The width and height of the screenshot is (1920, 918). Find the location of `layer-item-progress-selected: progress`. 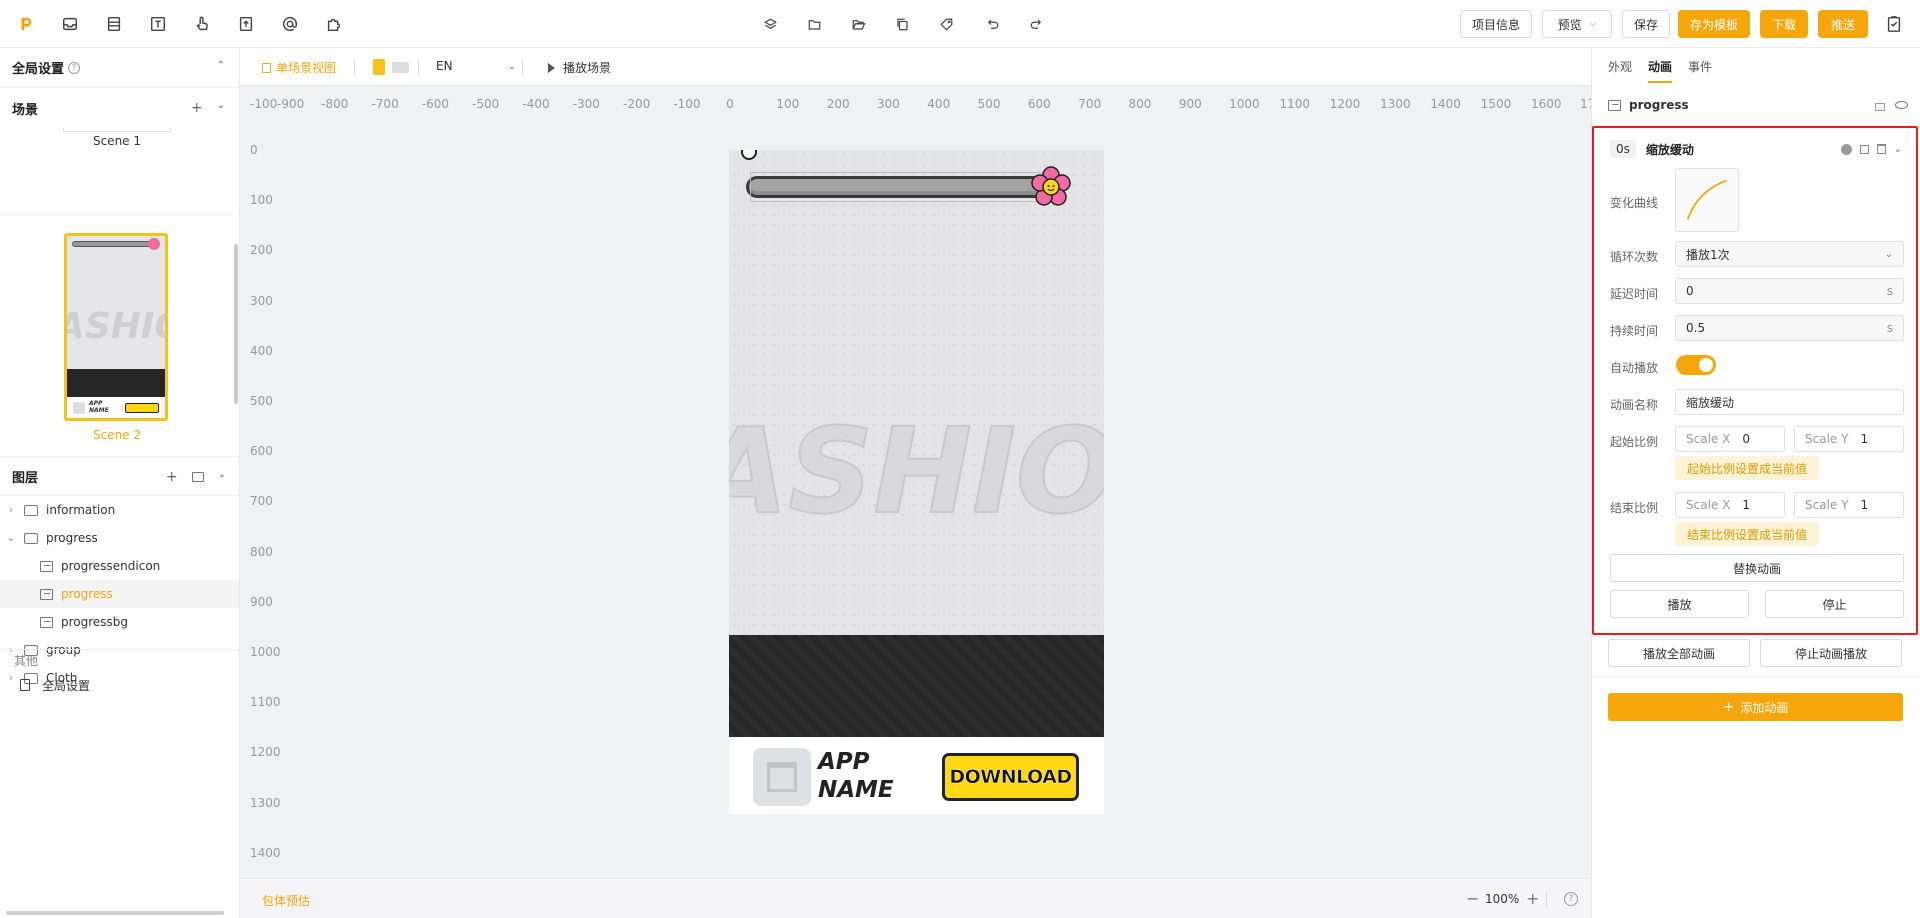

layer-item-progress-selected: progress is located at coordinates (119, 594).